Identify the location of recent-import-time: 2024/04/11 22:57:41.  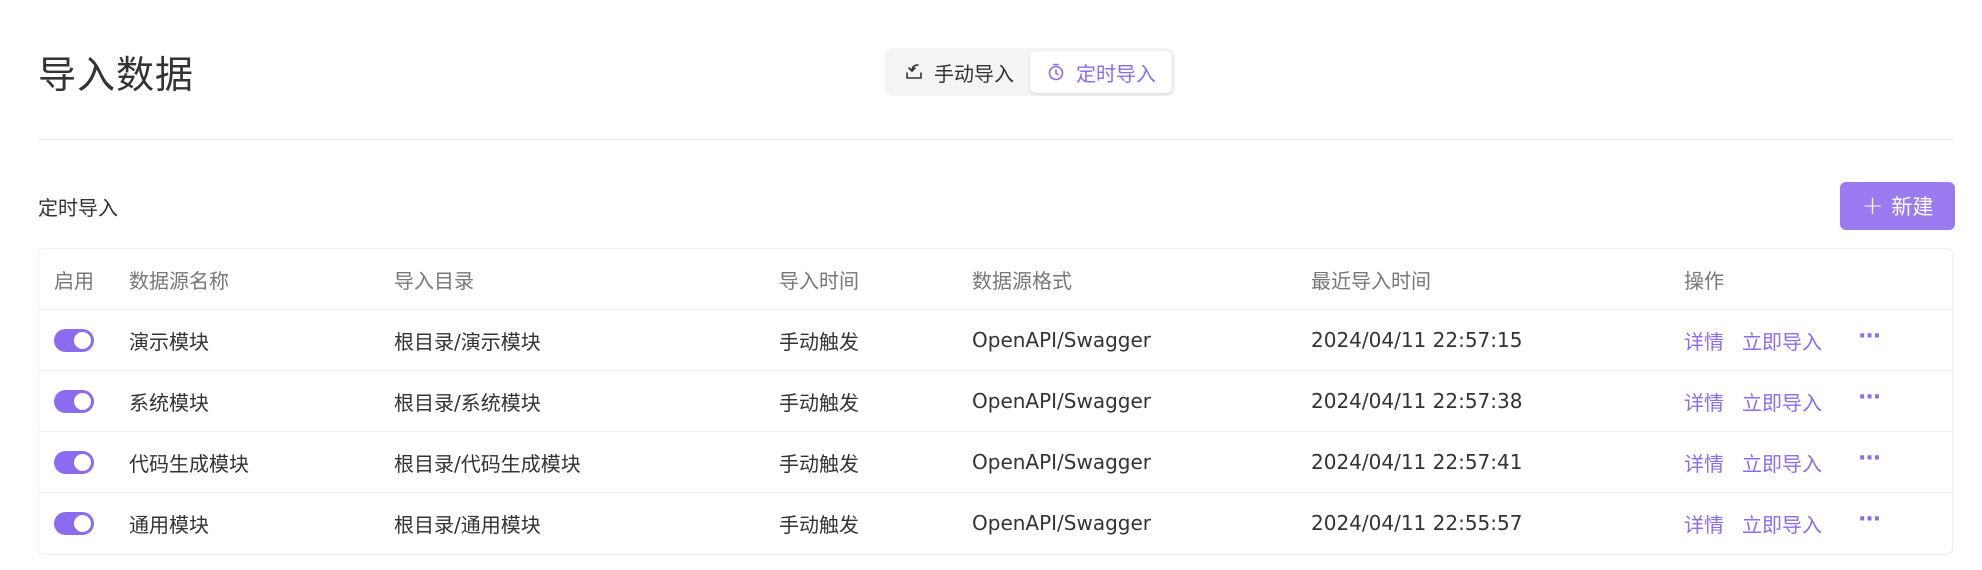
(1417, 462).